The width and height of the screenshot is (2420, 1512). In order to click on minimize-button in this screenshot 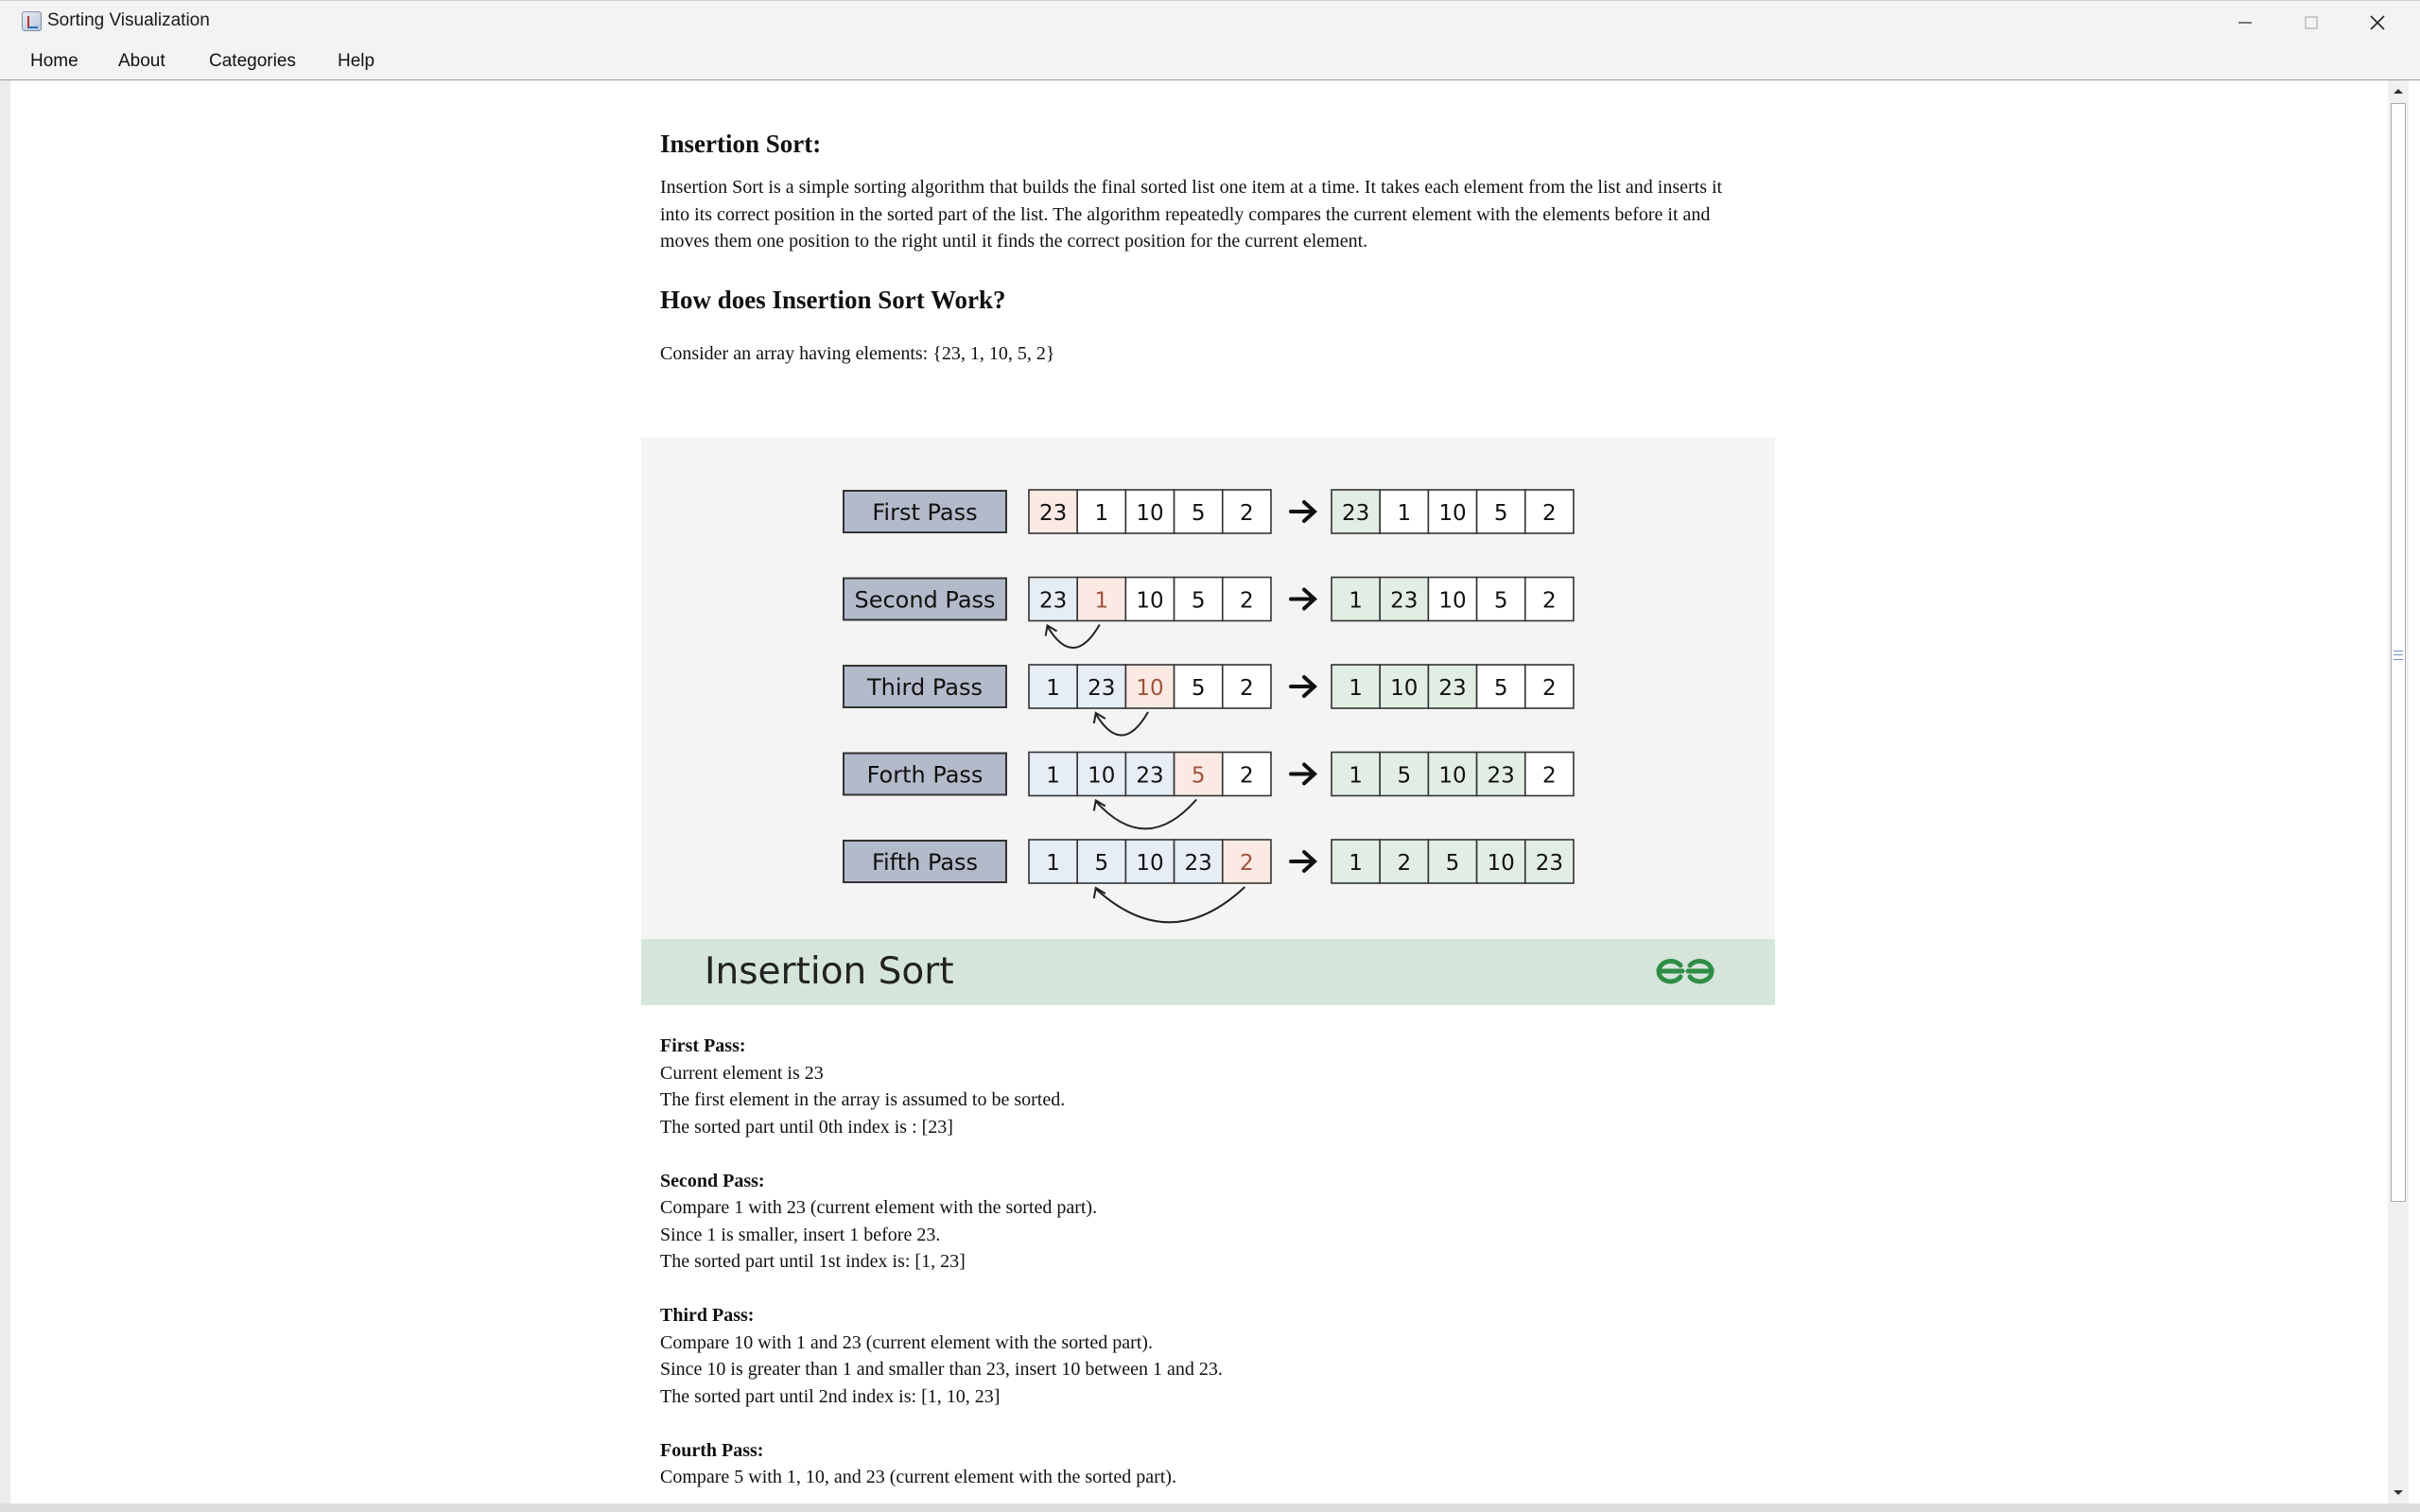, I will do `click(2245, 22)`.